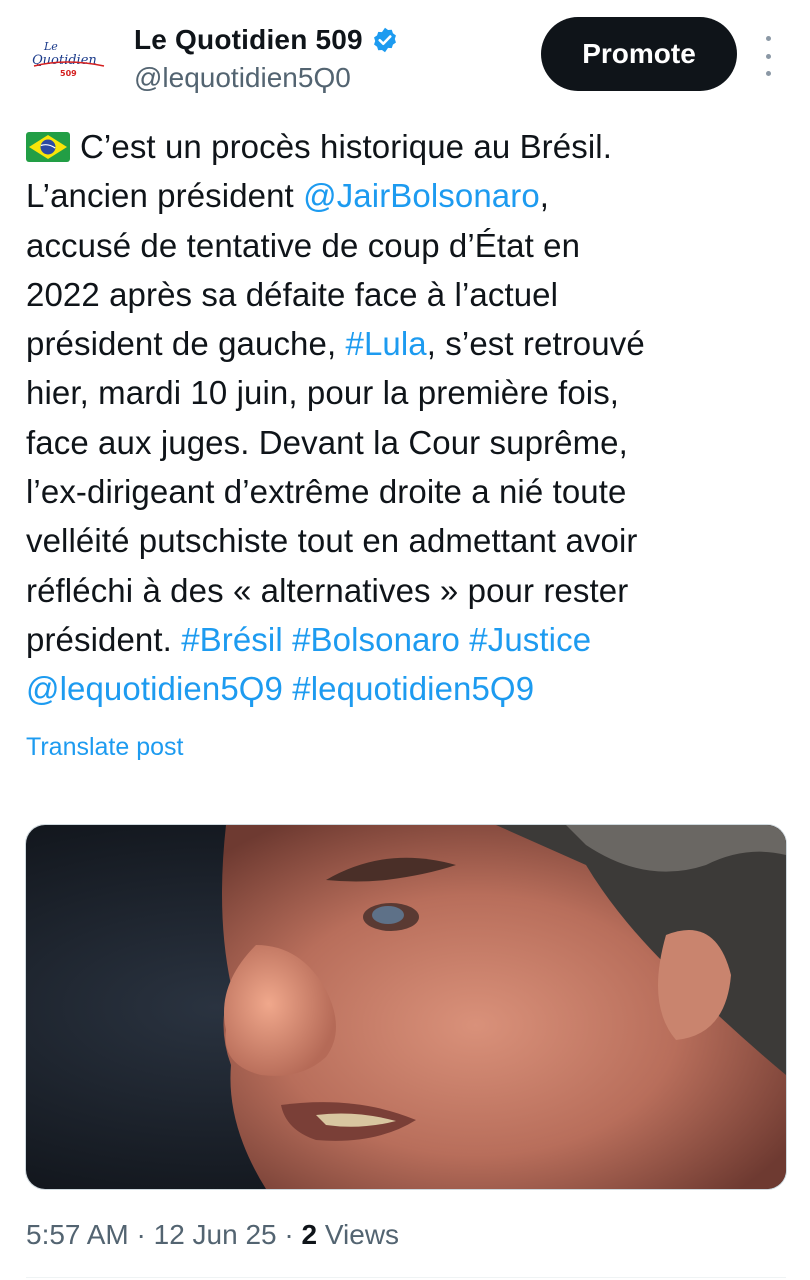 This screenshot has height=1280, width=810. I want to click on post-line-12: @lequotidien5Ϙ9 #lequotidien5Ϙ9, so click(406, 688).